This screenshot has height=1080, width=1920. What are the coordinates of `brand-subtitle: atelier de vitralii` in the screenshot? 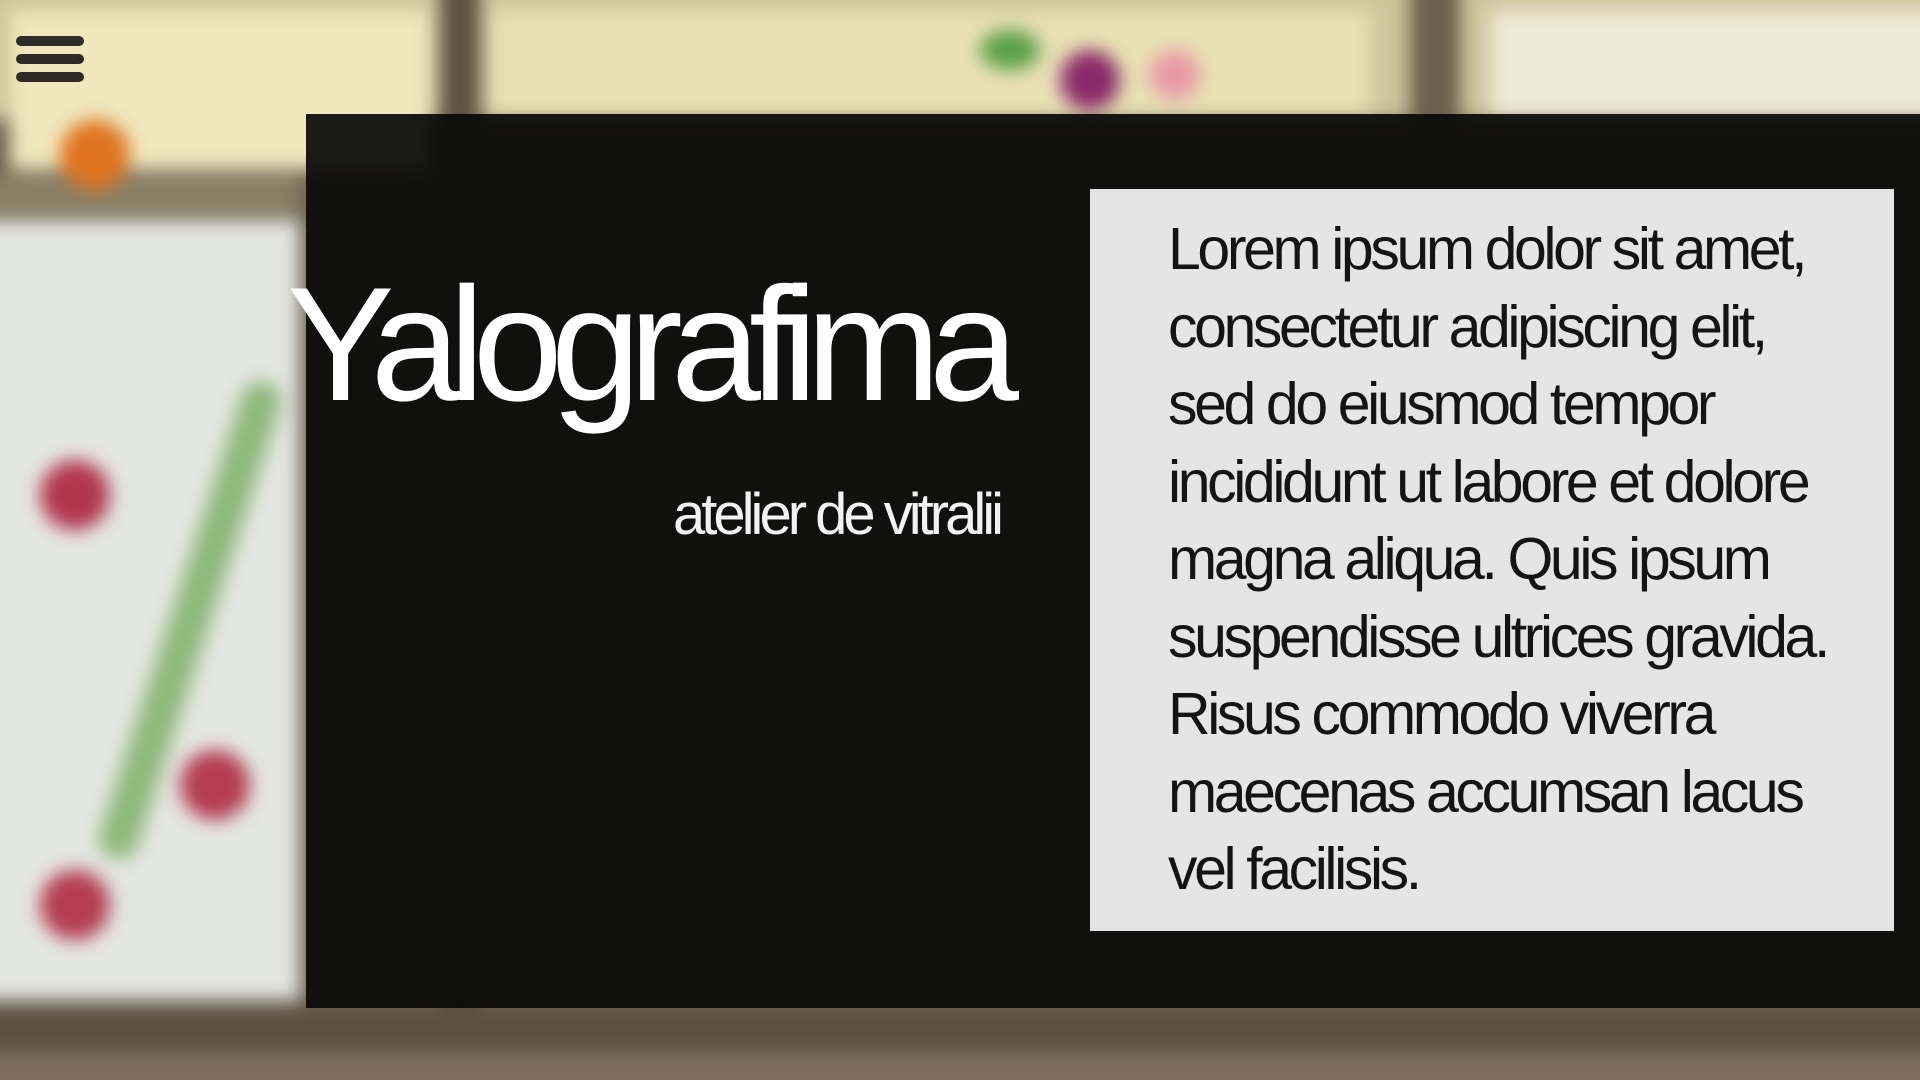 It's located at (838, 514).